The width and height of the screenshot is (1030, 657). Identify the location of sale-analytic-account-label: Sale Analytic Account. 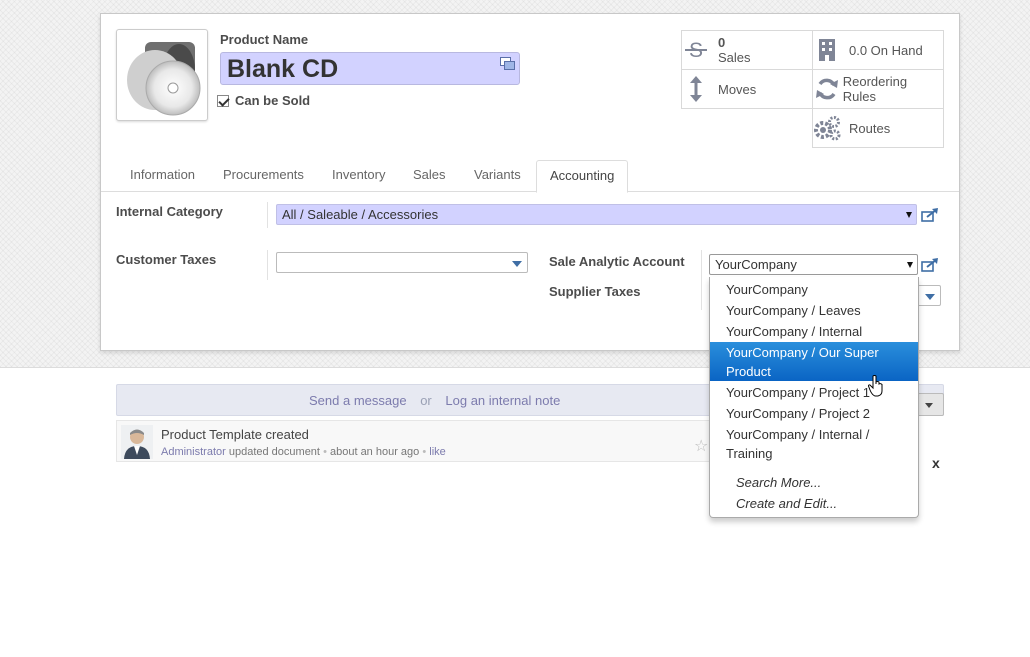
(617, 261).